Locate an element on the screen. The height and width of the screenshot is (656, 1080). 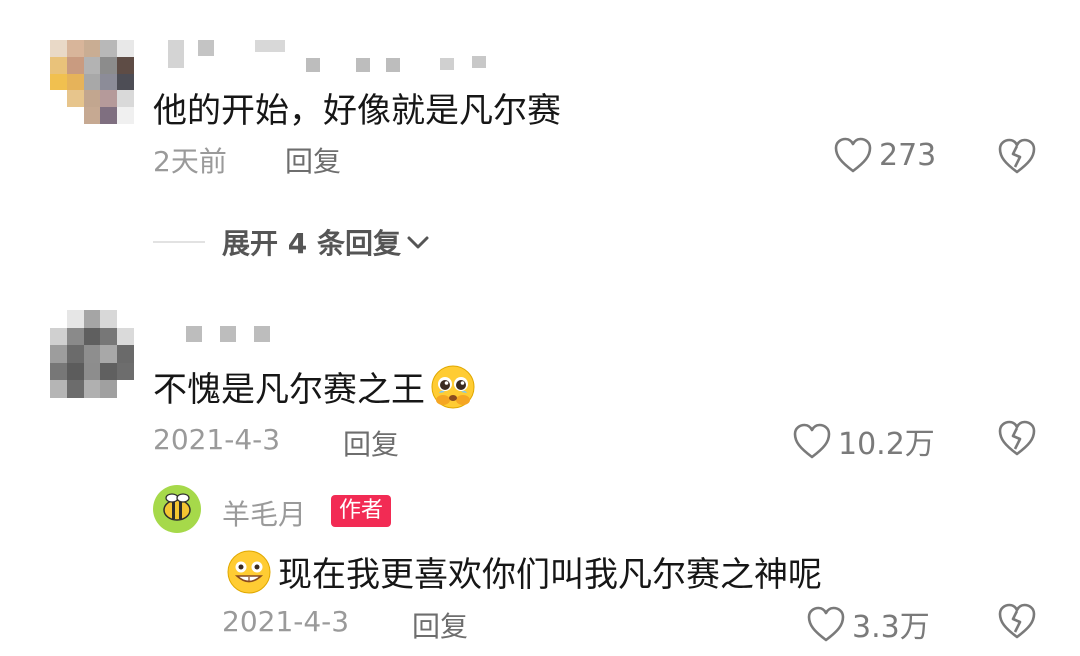
comment-body: 不愧是凡尔赛之王 is located at coordinates (315, 386).